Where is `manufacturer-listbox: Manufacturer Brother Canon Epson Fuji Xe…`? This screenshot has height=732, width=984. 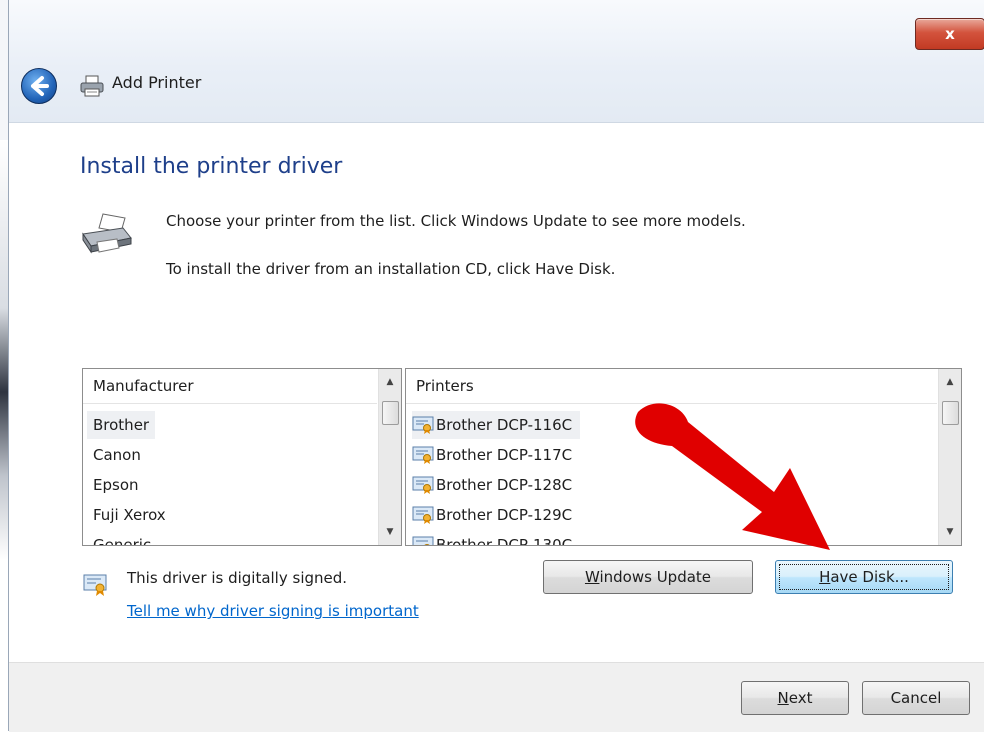
manufacturer-listbox: Manufacturer Brother Canon Epson Fuji Xe… is located at coordinates (242, 457).